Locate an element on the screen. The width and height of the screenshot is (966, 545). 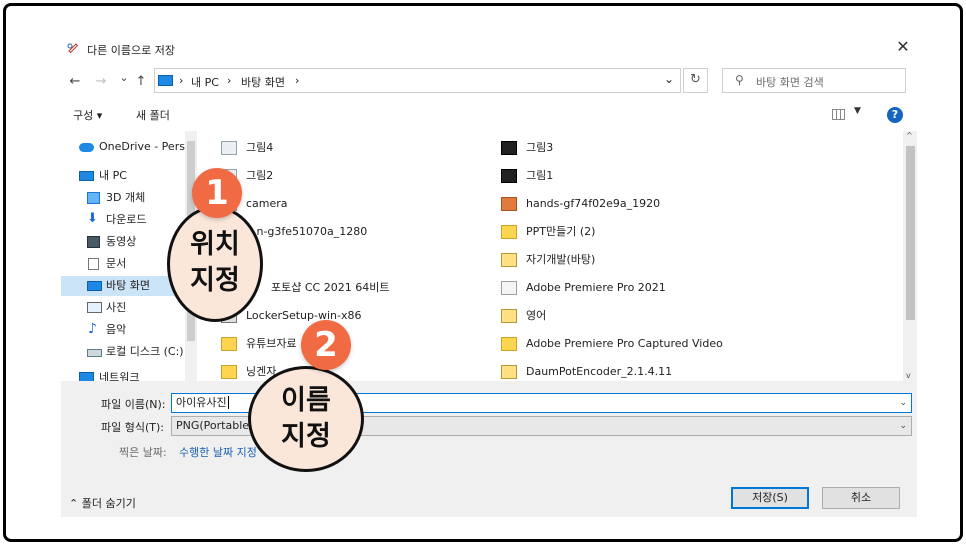
close-icon: ✕ is located at coordinates (903, 47).